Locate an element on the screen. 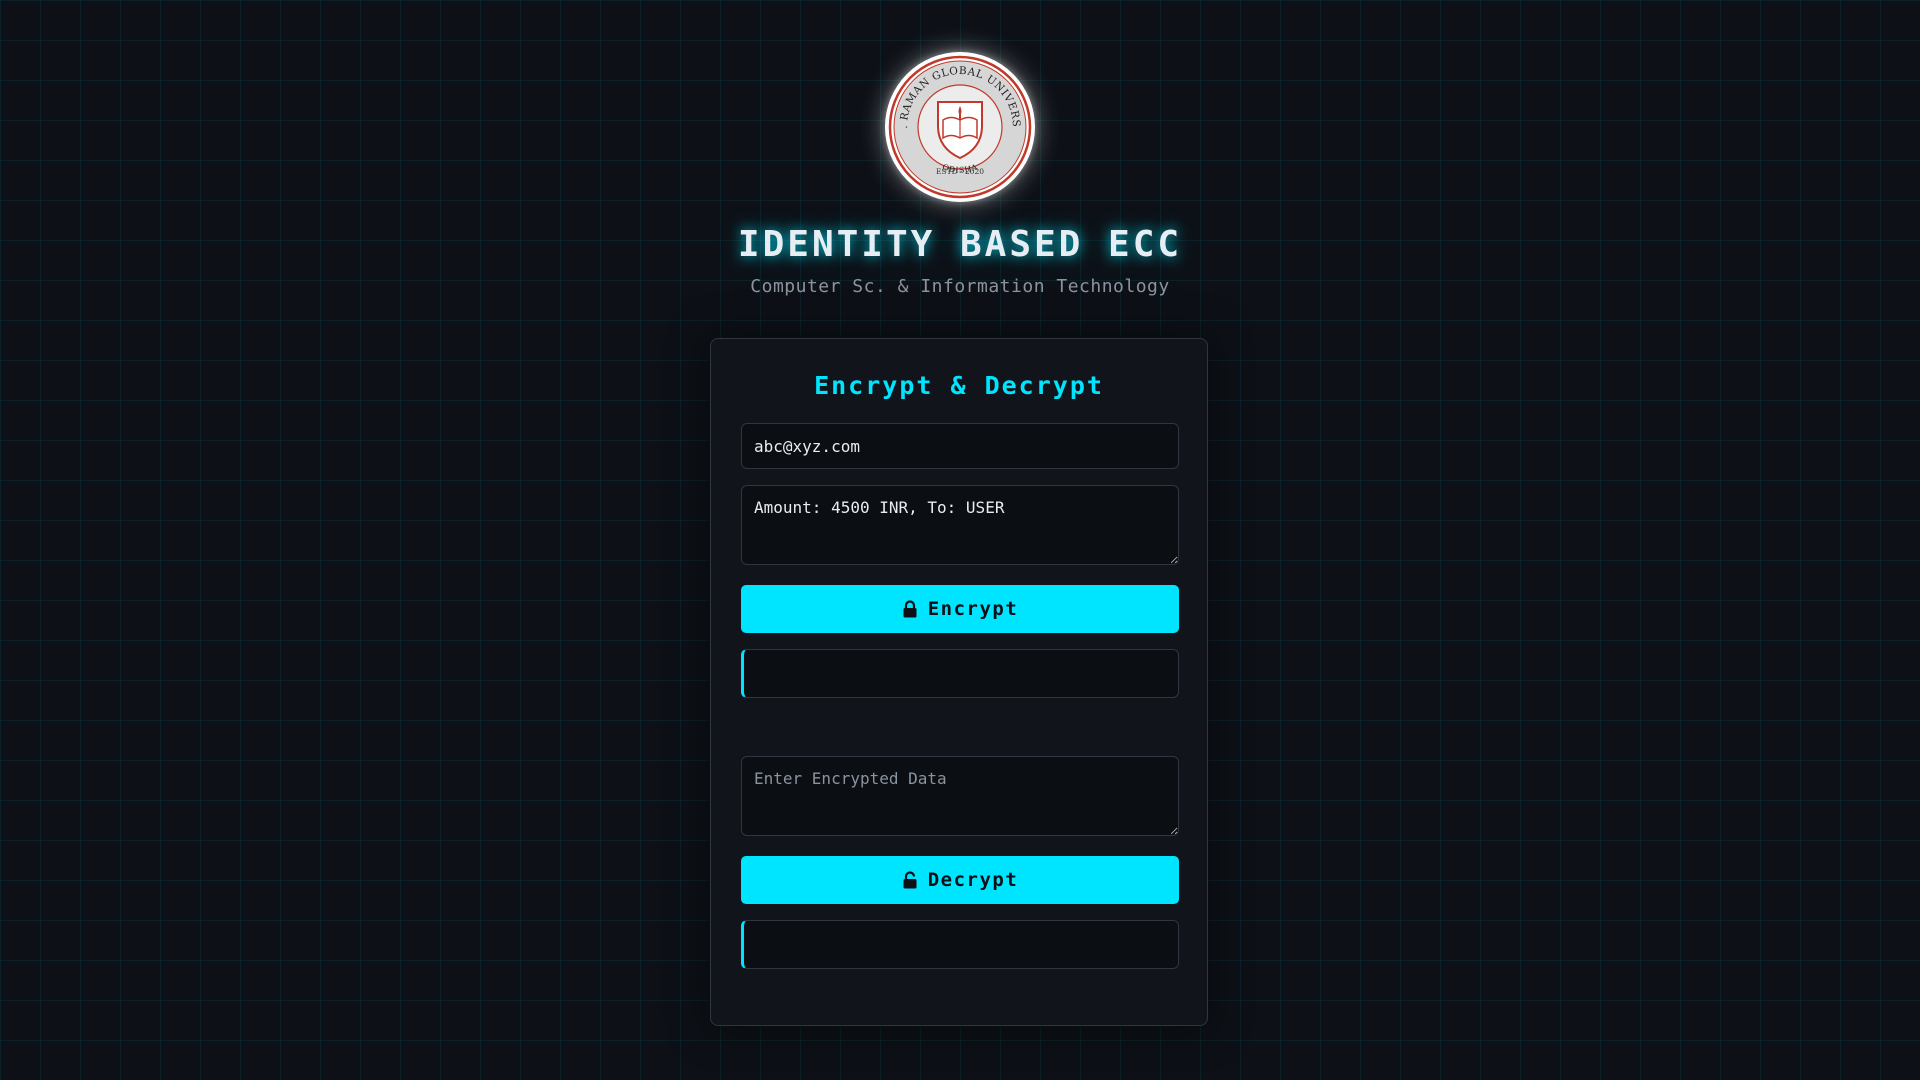 The width and height of the screenshot is (1920, 1080). email-input is located at coordinates (960, 446).